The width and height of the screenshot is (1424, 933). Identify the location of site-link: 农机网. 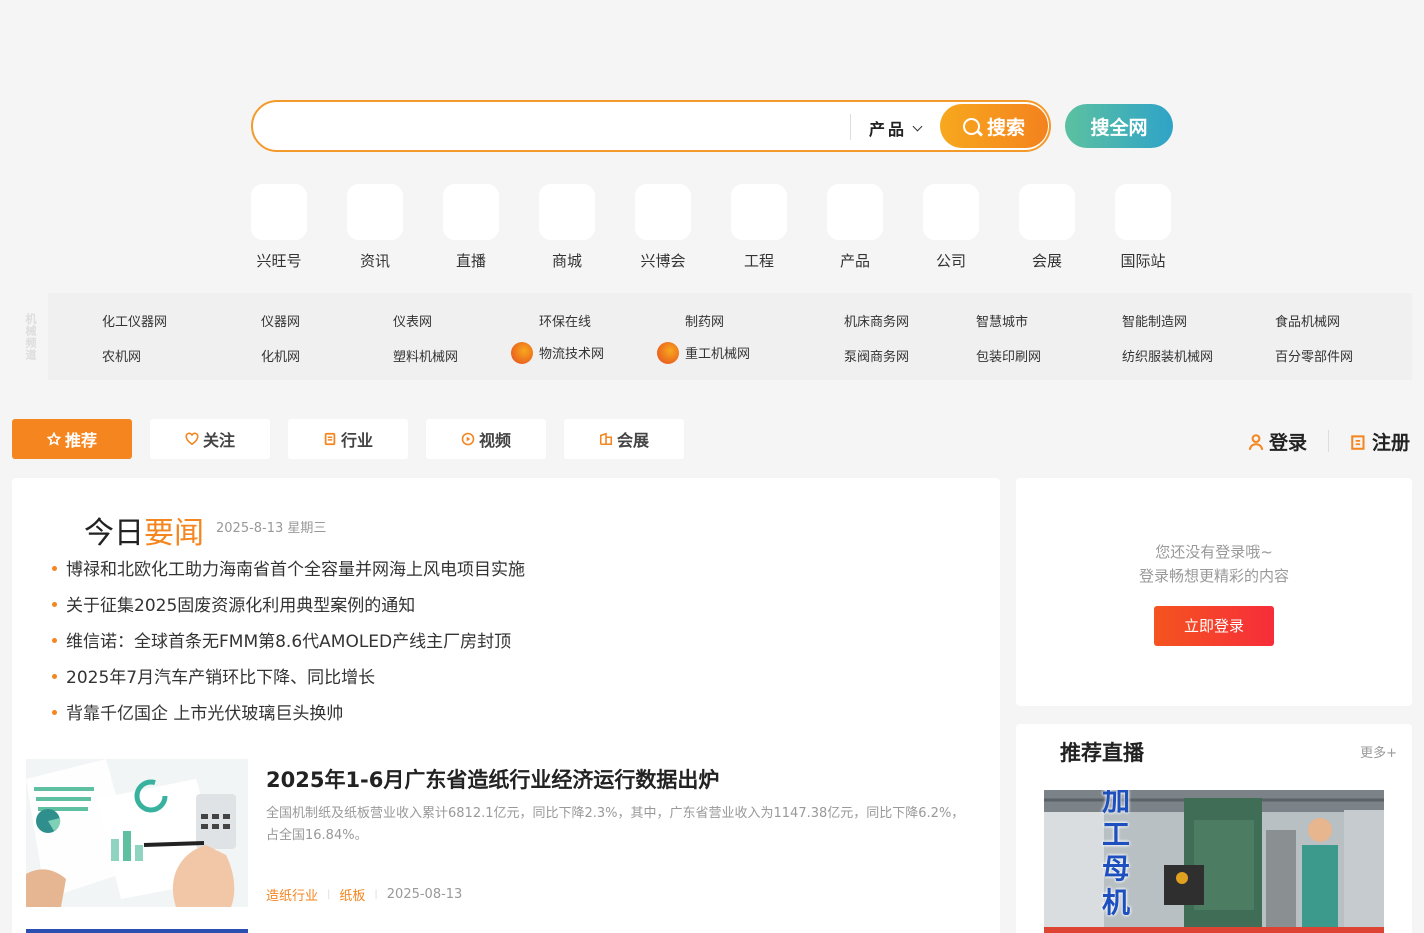
(121, 355).